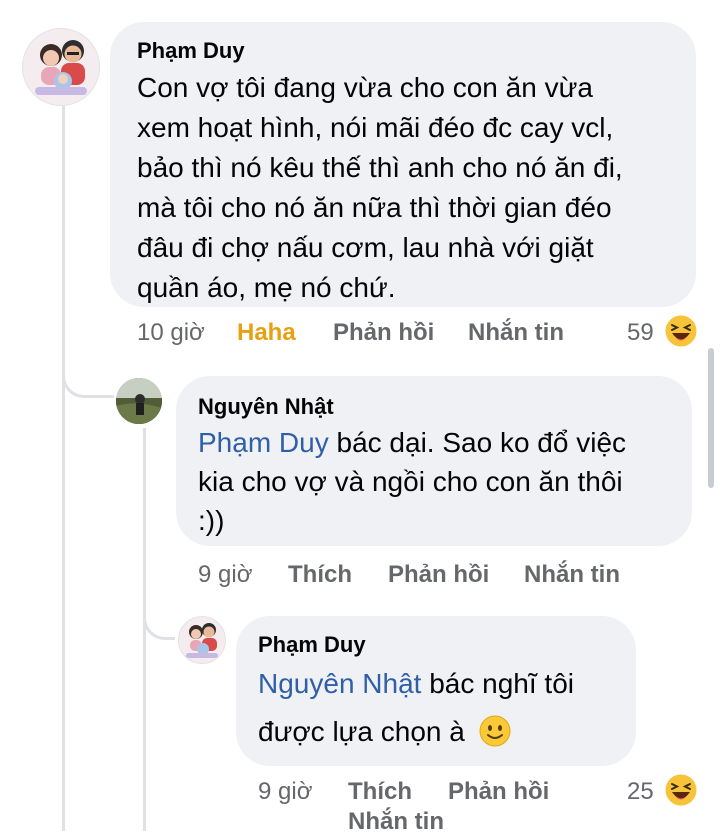 The height and width of the screenshot is (836, 720). What do you see at coordinates (266, 407) in the screenshot?
I see `comment-author: Nguyên Nhật` at bounding box center [266, 407].